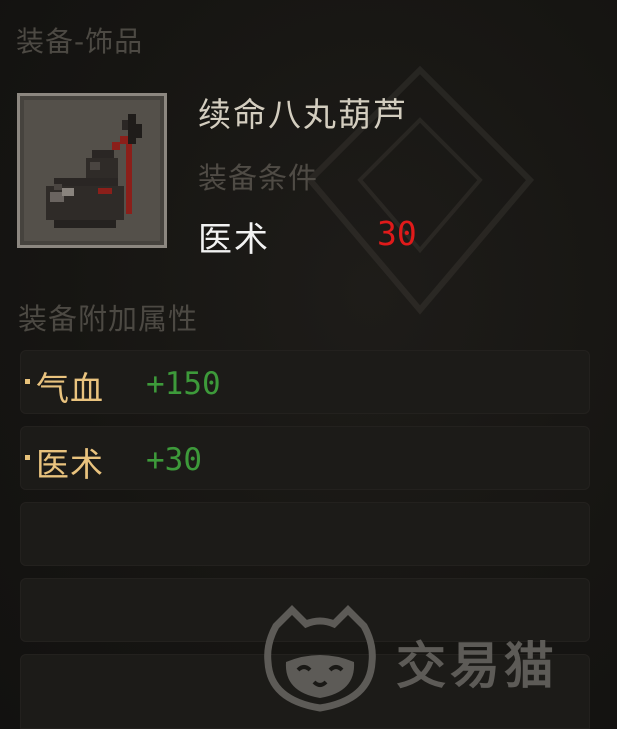 This screenshot has width=617, height=729. Describe the element at coordinates (70, 464) in the screenshot. I see `bonus-label: 医术` at that location.